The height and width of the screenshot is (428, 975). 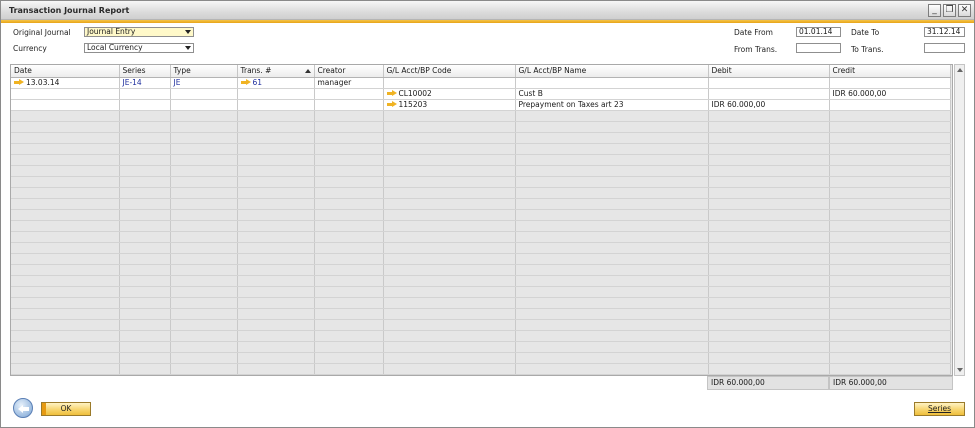 What do you see at coordinates (257, 82) in the screenshot?
I see `trans-value: 61` at bounding box center [257, 82].